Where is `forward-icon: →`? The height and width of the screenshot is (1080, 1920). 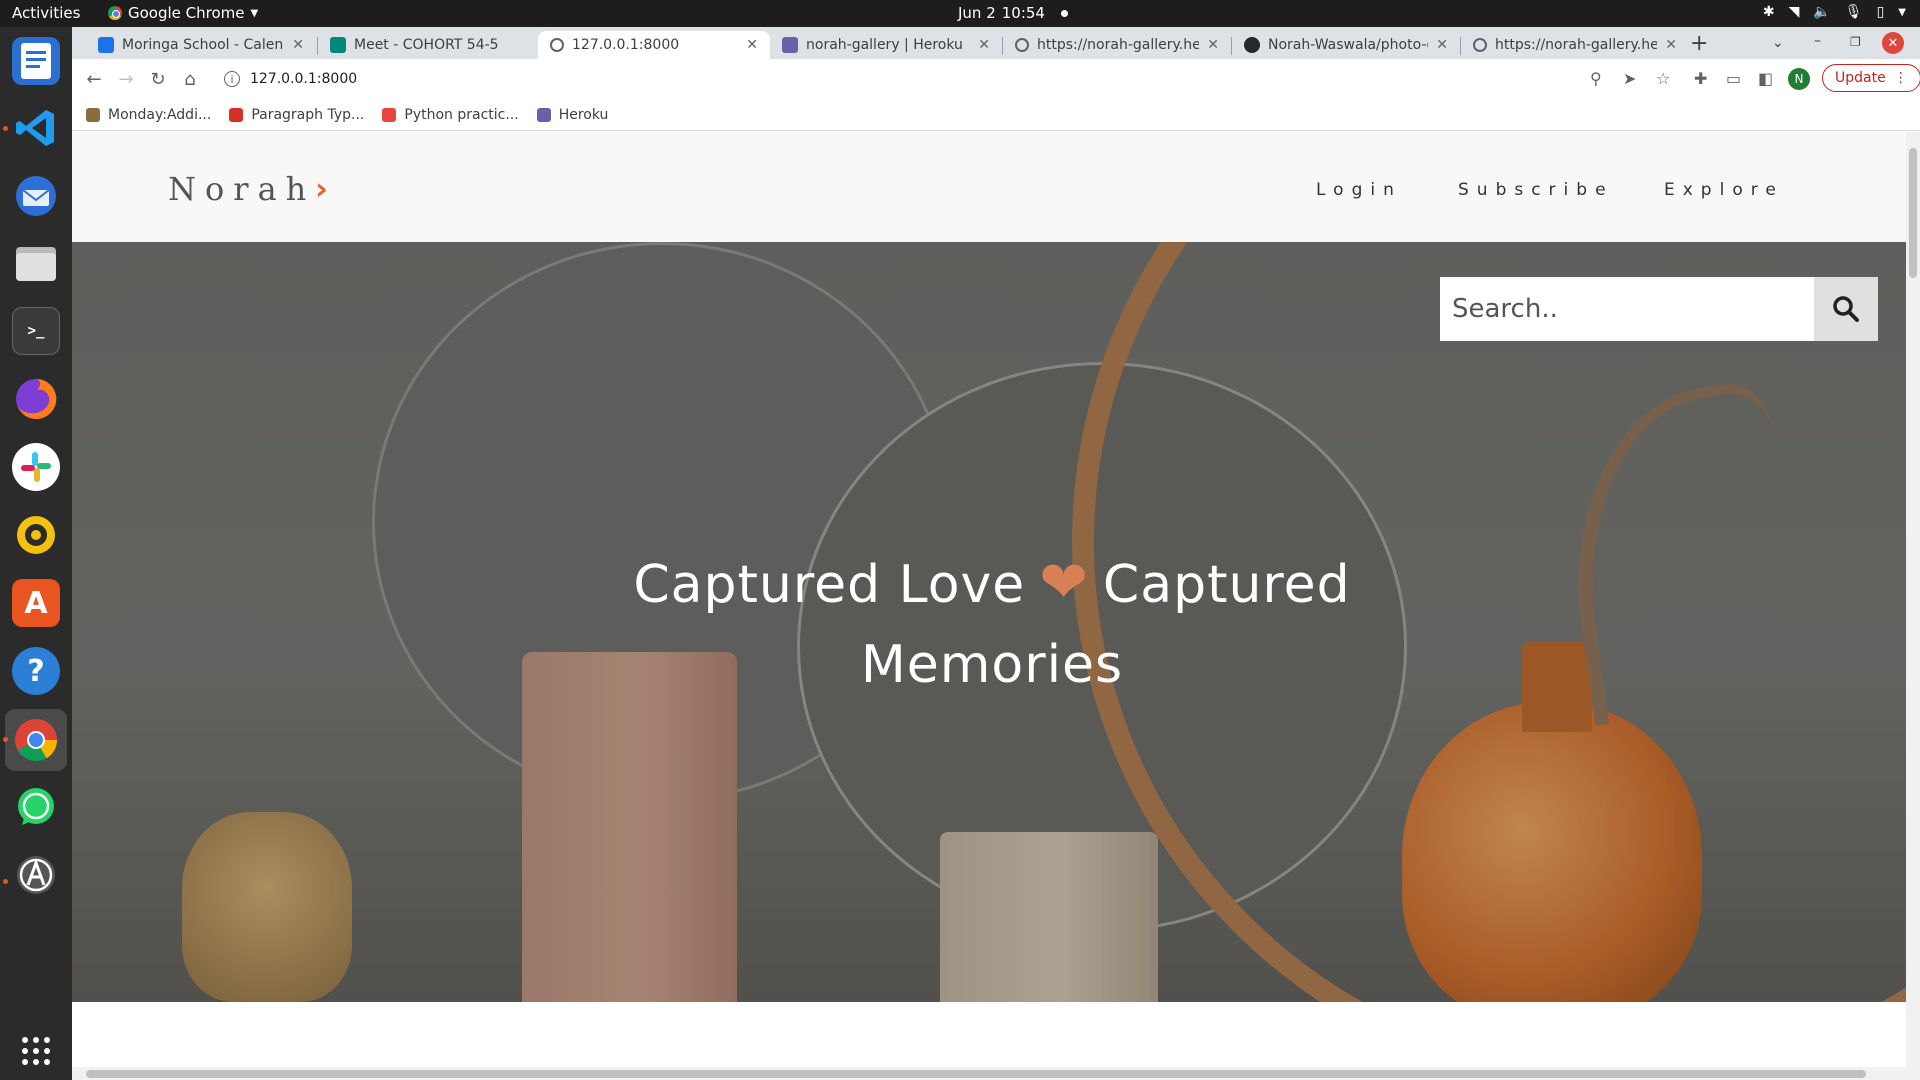 forward-icon: → is located at coordinates (126, 79).